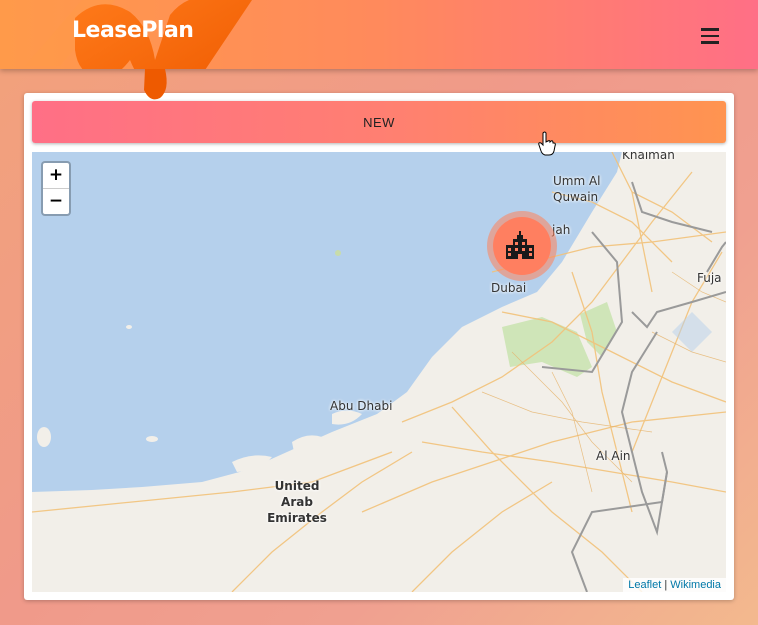 The width and height of the screenshot is (758, 625). Describe the element at coordinates (379, 122) in the screenshot. I see `new-button: NEW` at that location.